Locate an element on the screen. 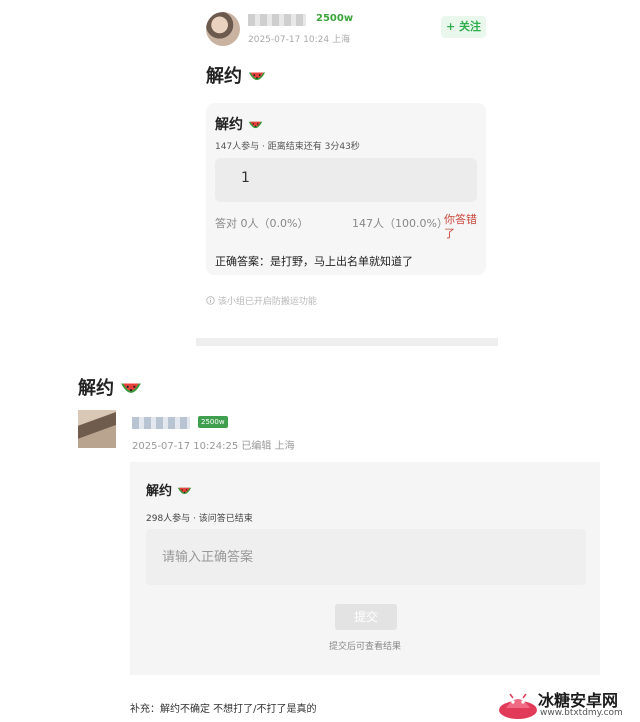  post-meta: 2025-07-17 10:24:25 已编辑 上海 is located at coordinates (213, 446).